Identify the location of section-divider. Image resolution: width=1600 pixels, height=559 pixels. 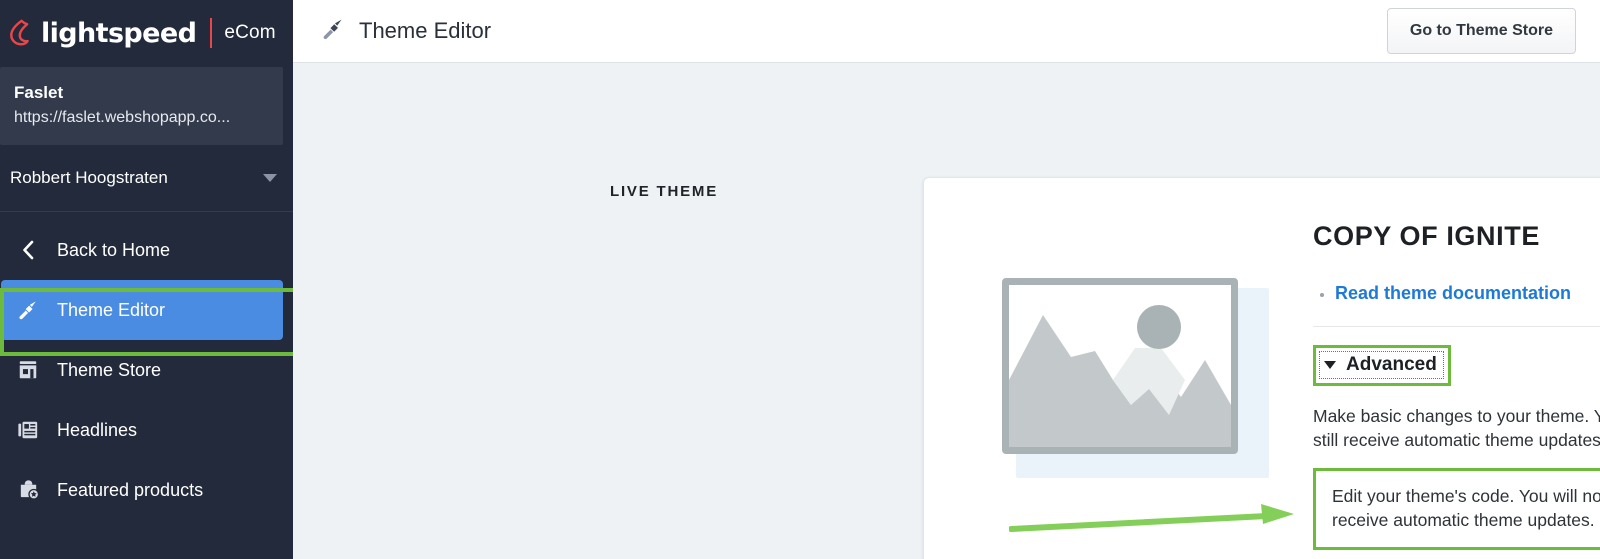
(1456, 326).